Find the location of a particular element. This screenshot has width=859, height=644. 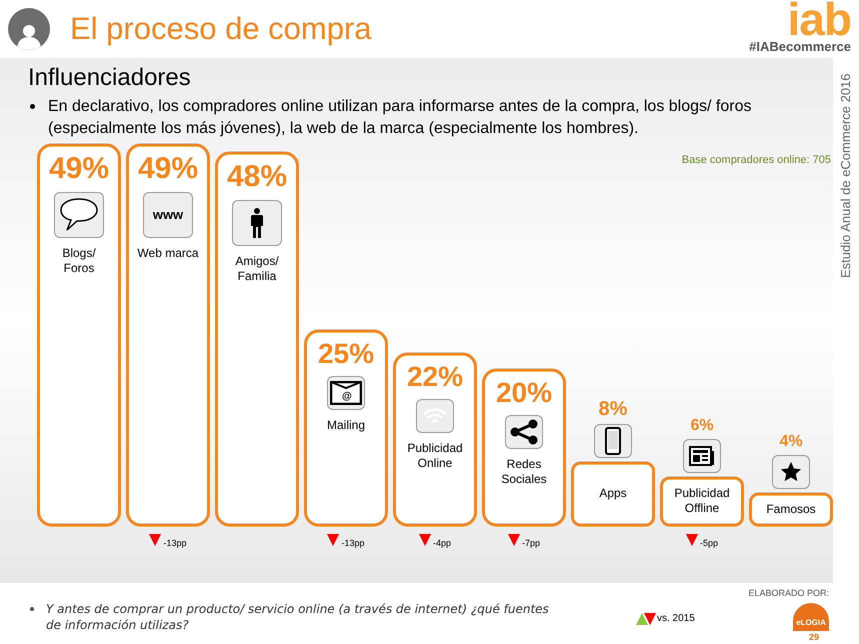

percentage-value: 8% is located at coordinates (613, 408).